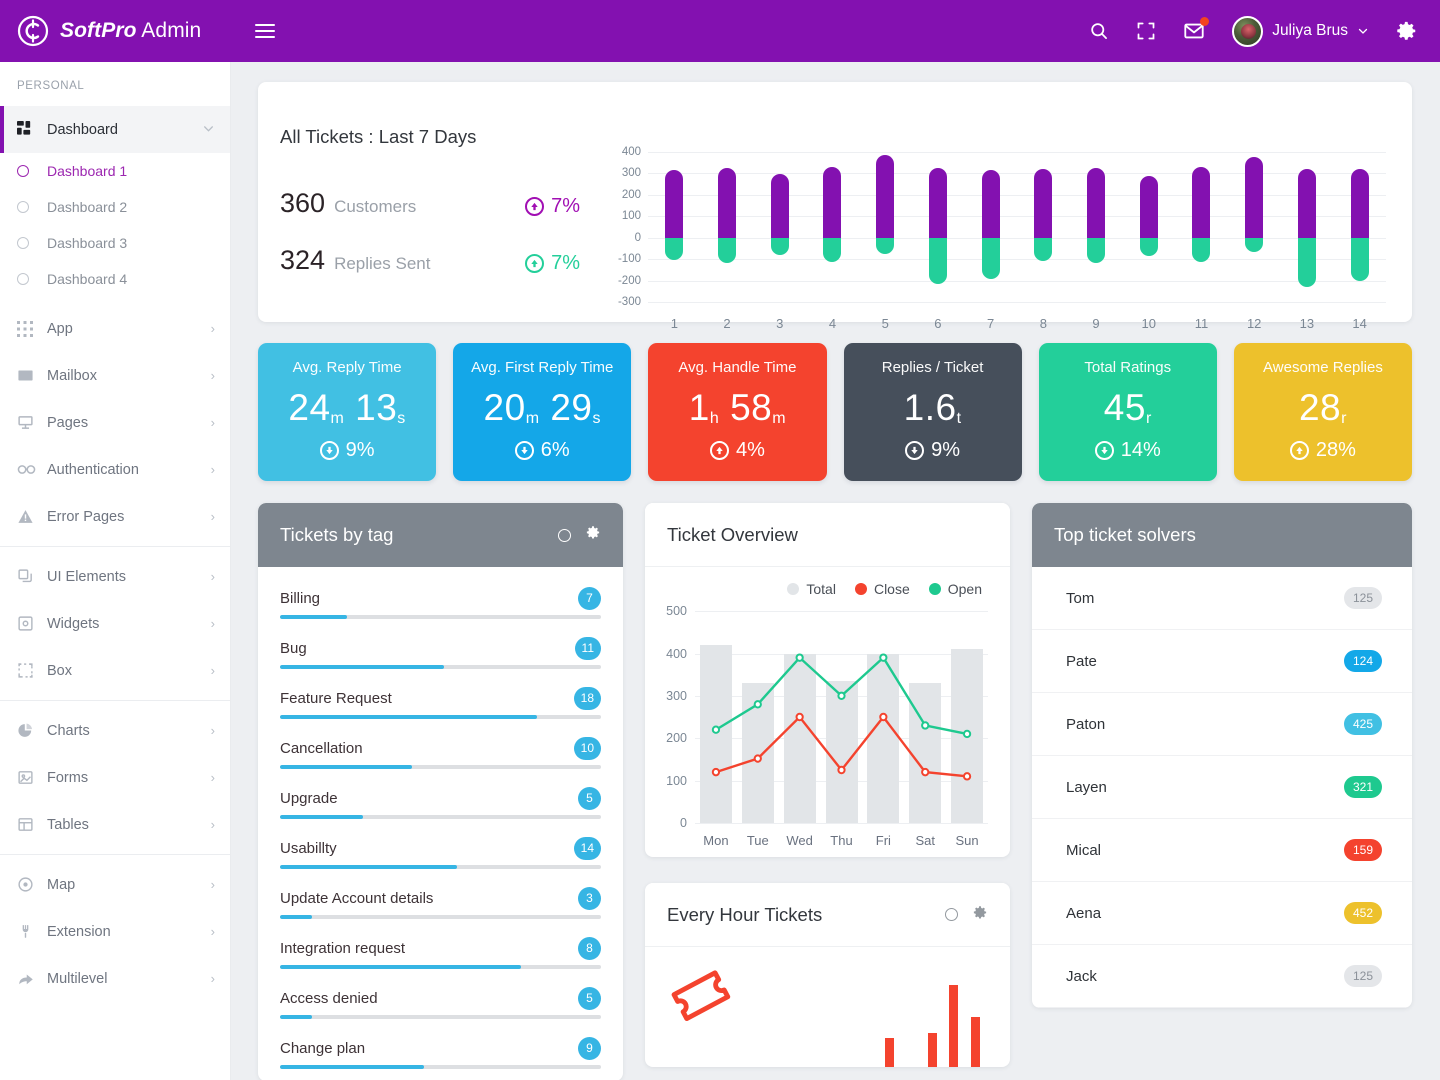 This screenshot has width=1440, height=1080. I want to click on tag-row: Billing 7, so click(440, 606).